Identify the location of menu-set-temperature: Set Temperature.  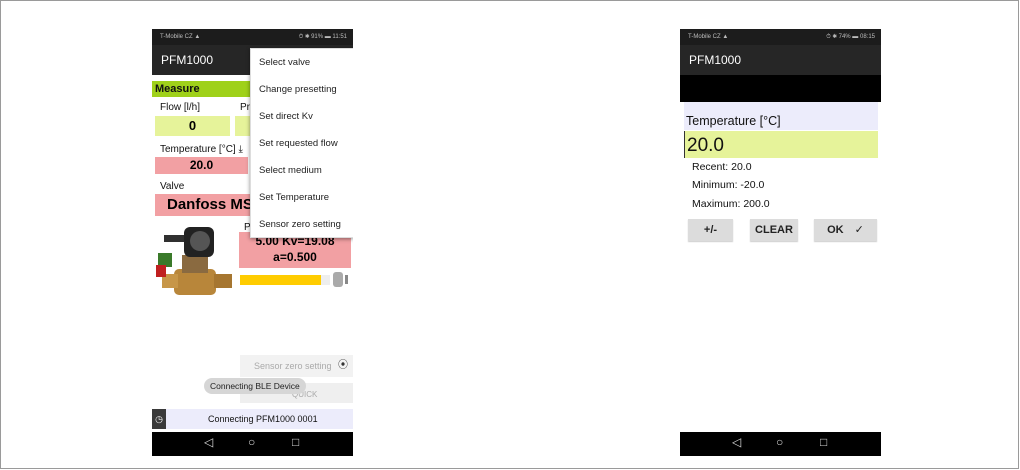
(302, 197).